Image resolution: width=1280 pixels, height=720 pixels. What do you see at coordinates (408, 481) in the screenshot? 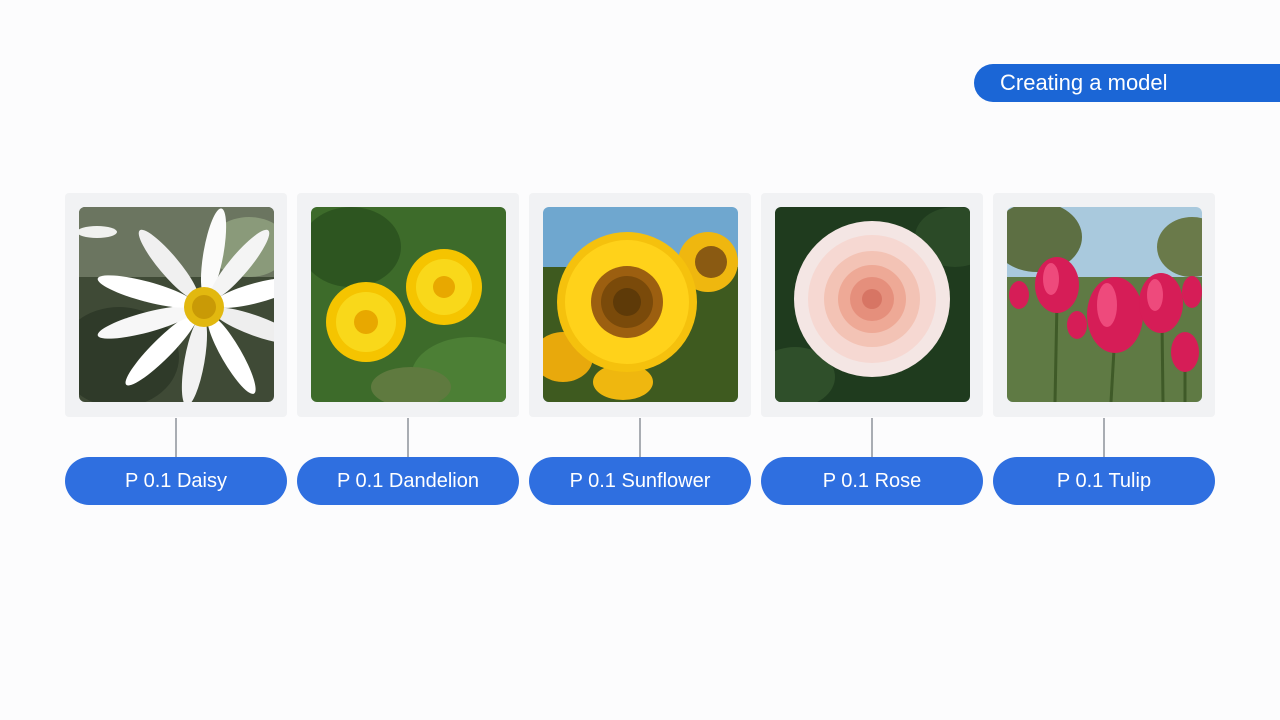
I see `class-label-dandelion: P 0.1 Dandelion` at bounding box center [408, 481].